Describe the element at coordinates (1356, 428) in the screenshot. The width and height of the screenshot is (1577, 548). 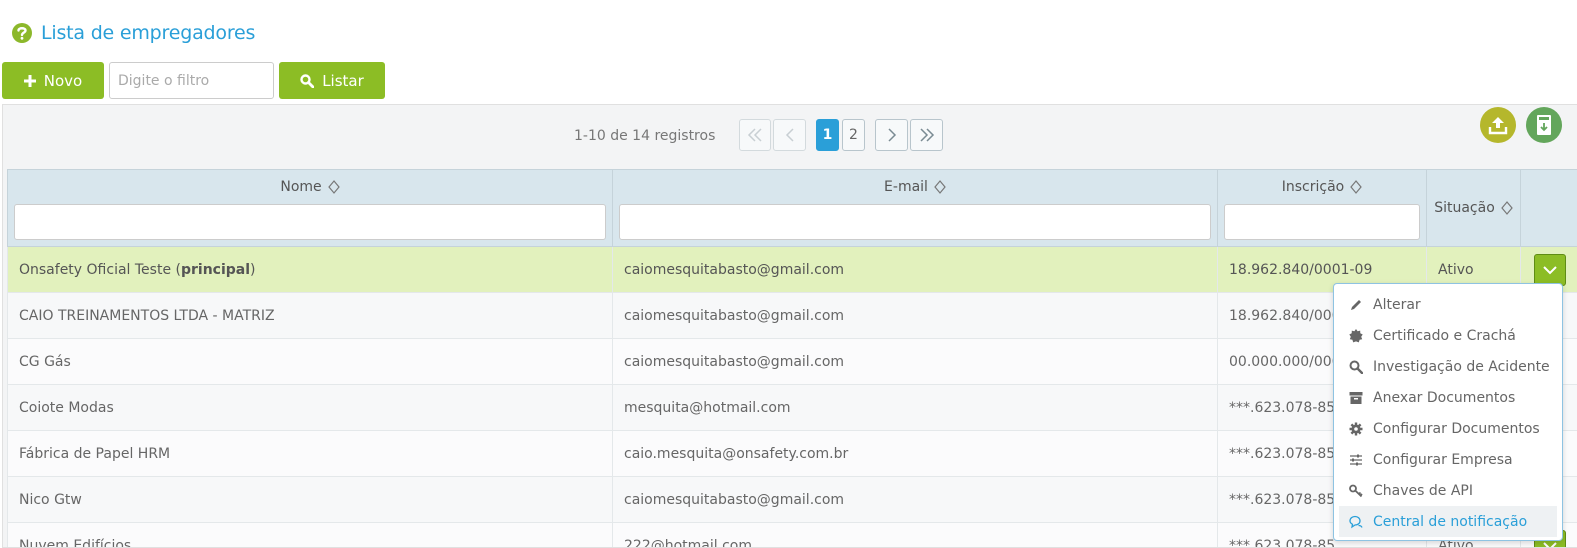
I see `gear-icon` at that location.